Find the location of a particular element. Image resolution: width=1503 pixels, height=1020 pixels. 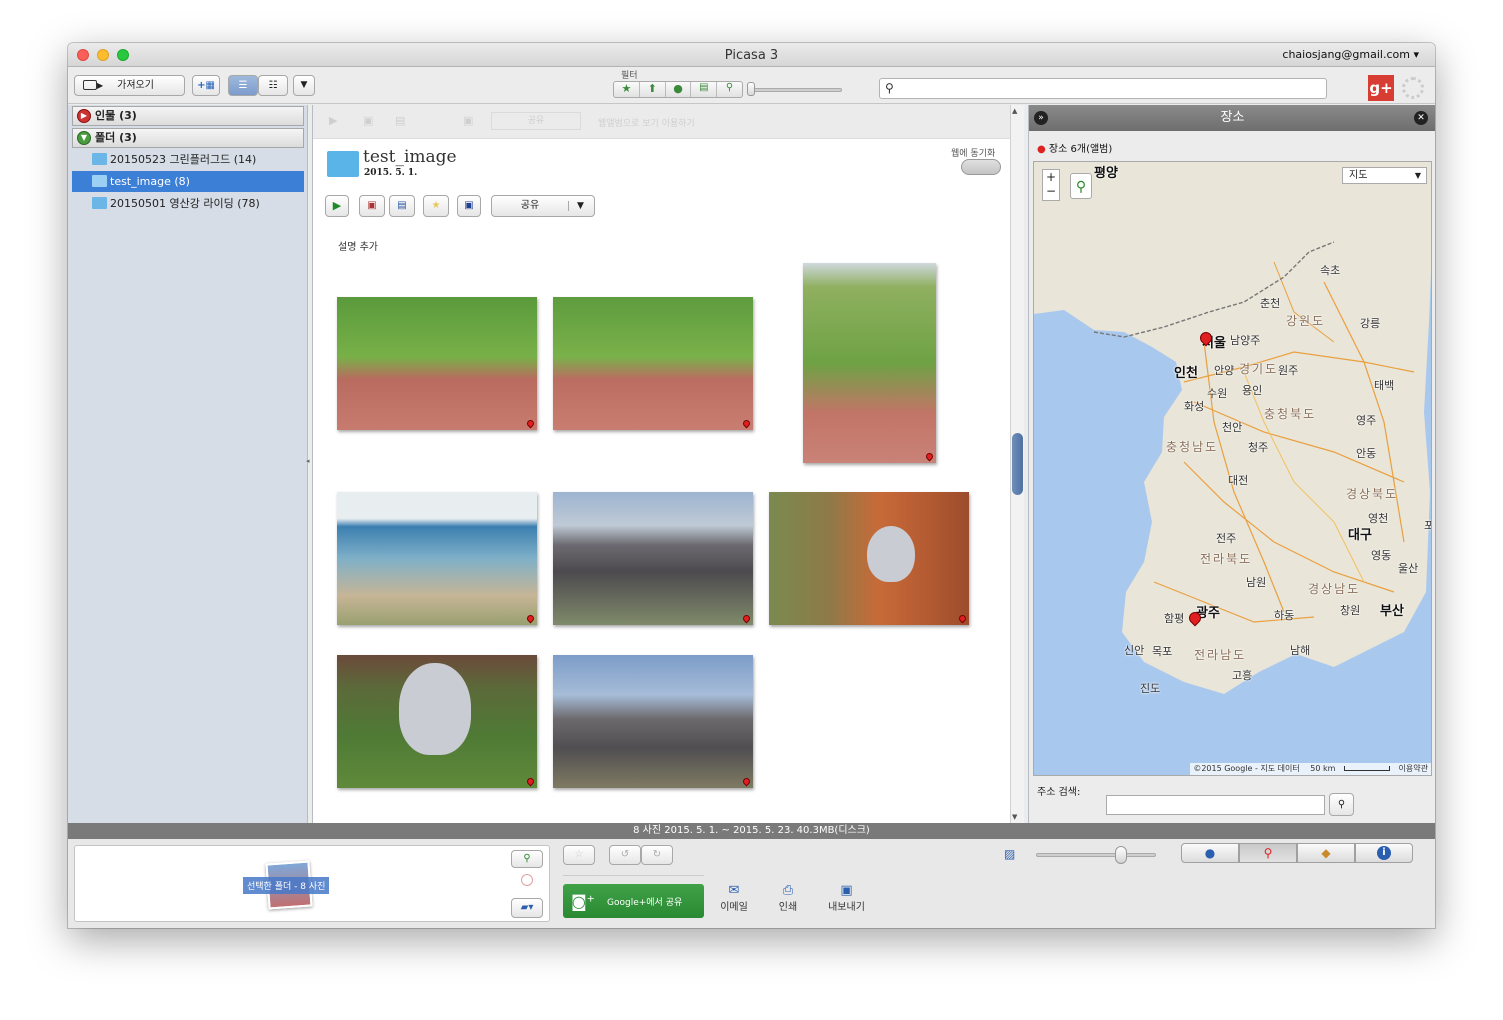

map-place-label: 고흥 is located at coordinates (1242, 675).